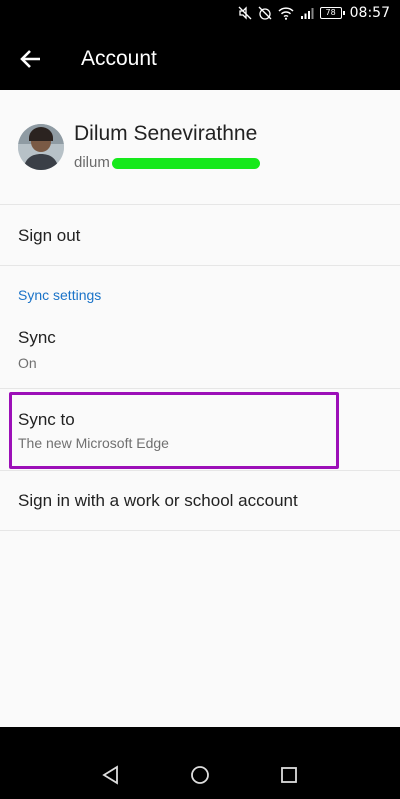 This screenshot has height=799, width=400. What do you see at coordinates (200, 235) in the screenshot?
I see `sign-out-item: Sign out` at bounding box center [200, 235].